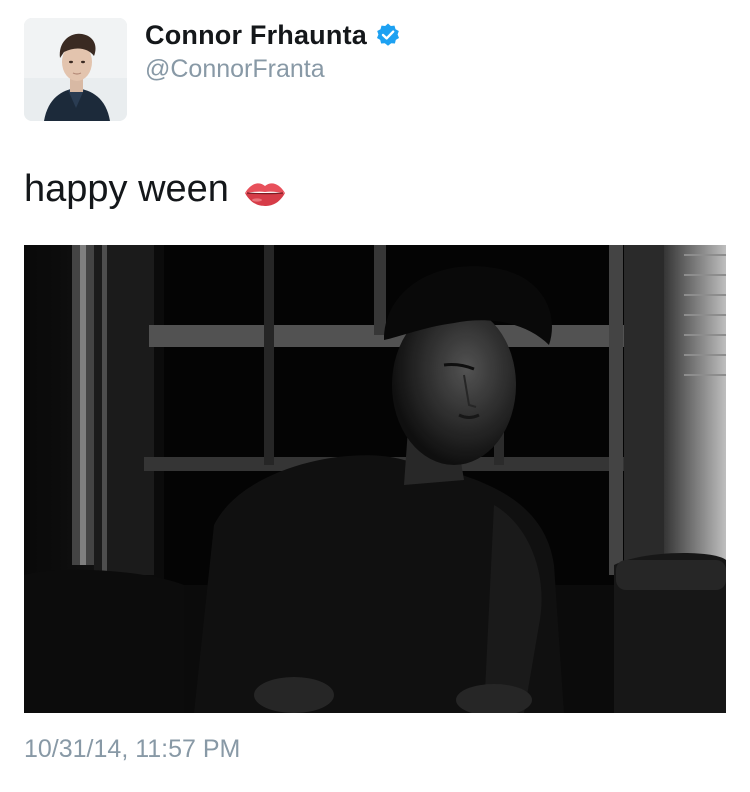 The width and height of the screenshot is (750, 792). What do you see at coordinates (126, 189) in the screenshot?
I see `tweet-text: happy ween` at bounding box center [126, 189].